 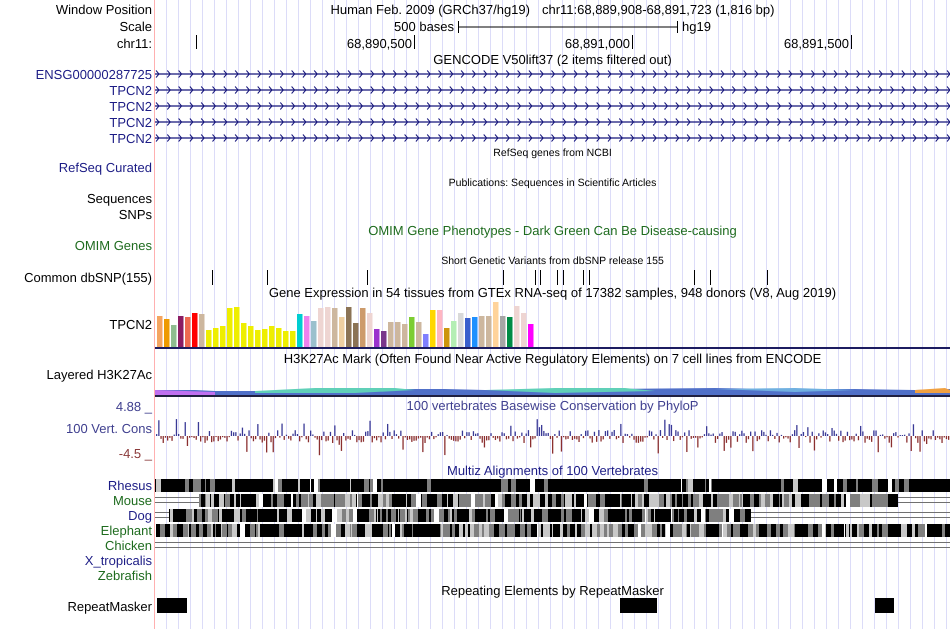 What do you see at coordinates (597, 43) in the screenshot?
I see `ruler-coordinate: 68,891,000` at bounding box center [597, 43].